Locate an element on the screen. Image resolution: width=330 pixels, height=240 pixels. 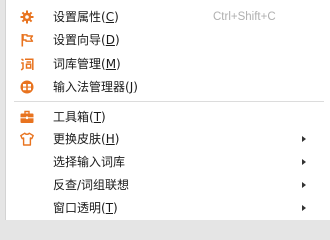
menu-item-input-method-manager: 输入法管理器(J) is located at coordinates (168, 87).